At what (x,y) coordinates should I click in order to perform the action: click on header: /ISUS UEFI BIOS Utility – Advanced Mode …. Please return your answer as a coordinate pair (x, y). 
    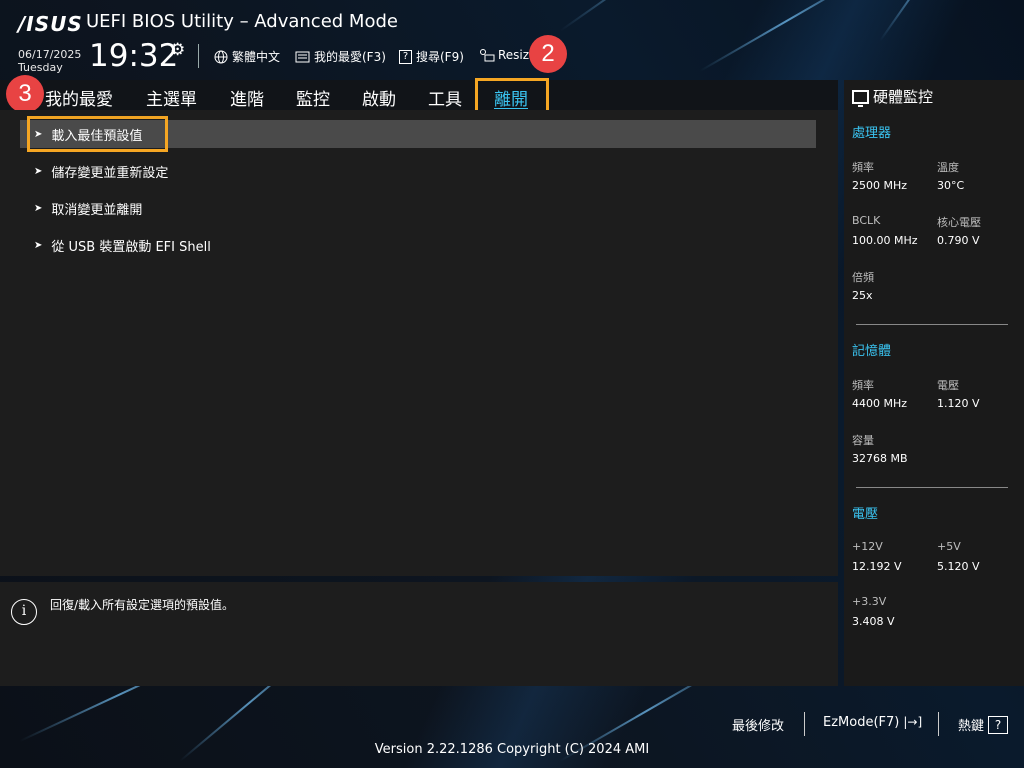
    Looking at the image, I should click on (512, 40).